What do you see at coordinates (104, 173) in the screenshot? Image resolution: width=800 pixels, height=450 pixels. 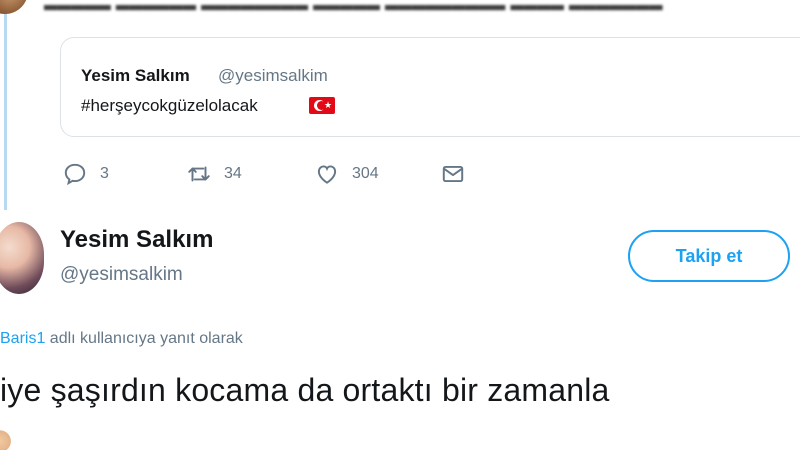 I see `reply-count: 3` at bounding box center [104, 173].